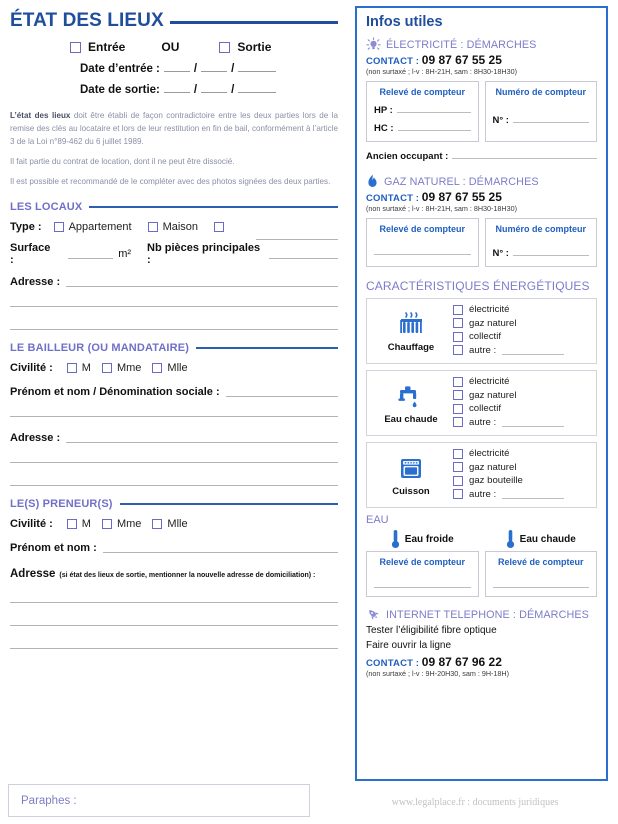 Image resolution: width=618 pixels, height=824 pixels. Describe the element at coordinates (431, 630) in the screenshot. I see `internet-line-1: Tester l’éligibilité fibre optique` at that location.